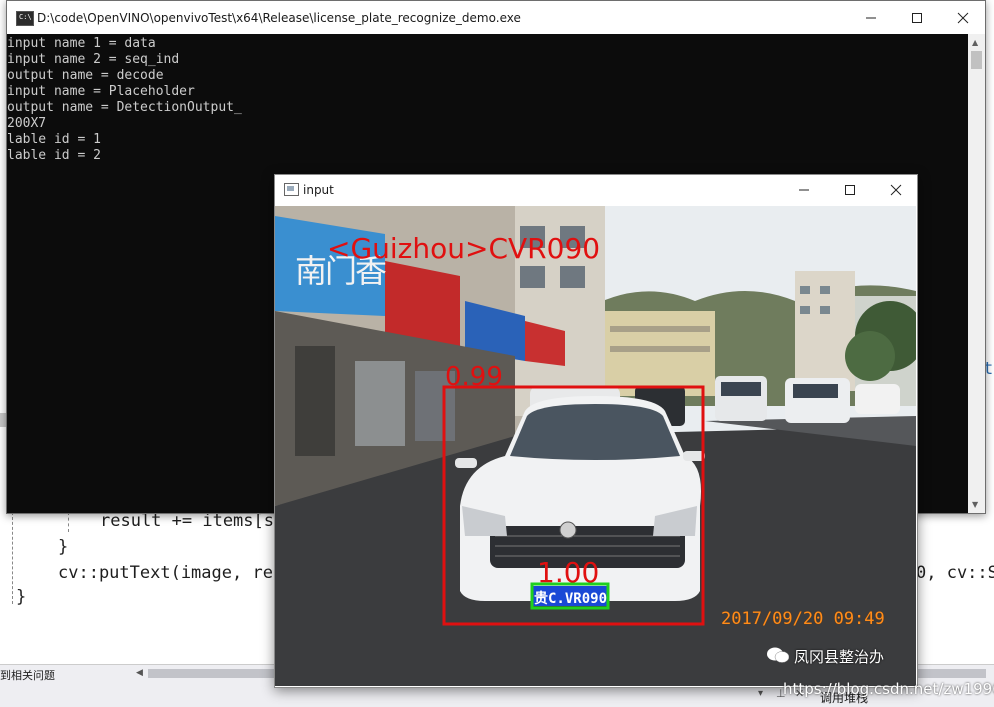 The height and width of the screenshot is (707, 994). Describe the element at coordinates (568, 572) in the screenshot. I see `plate-score-label: 1.00` at that location.